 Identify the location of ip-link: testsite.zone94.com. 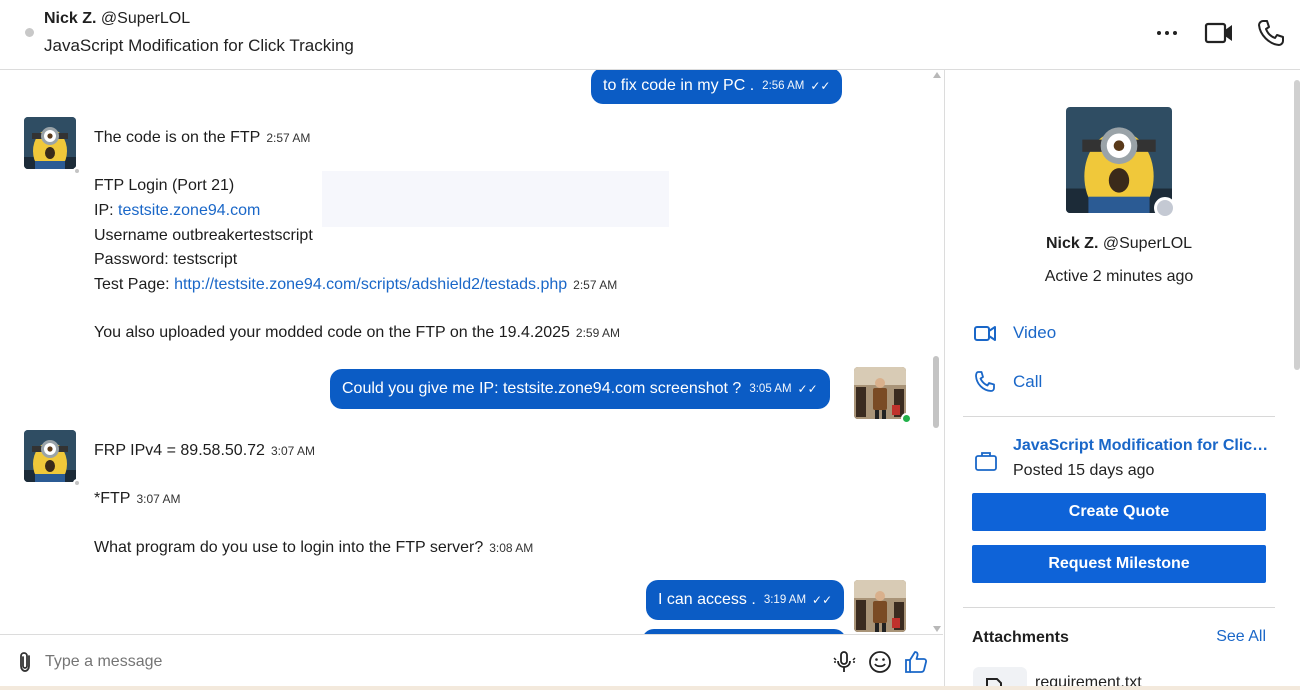
(189, 210).